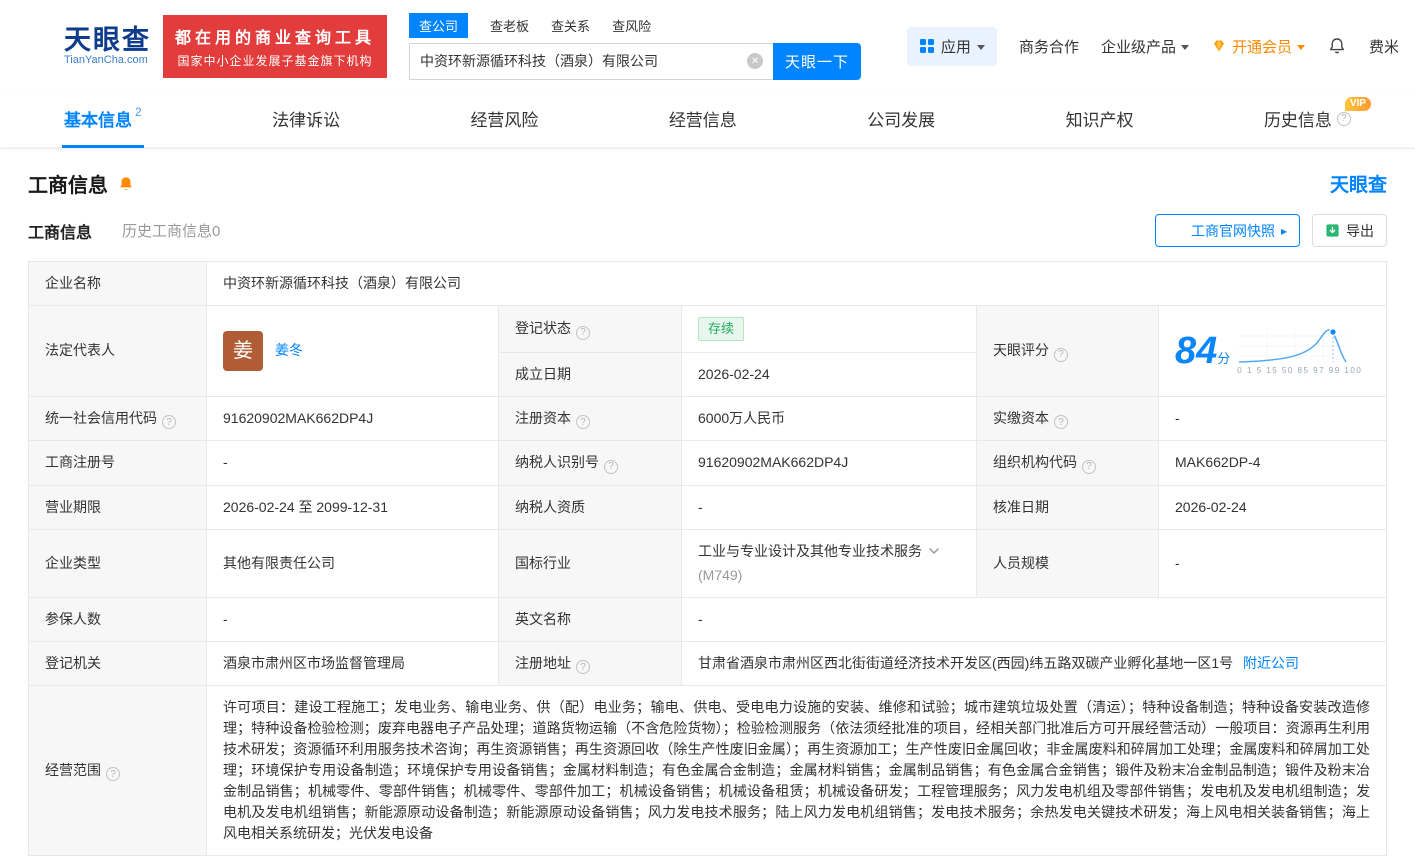  What do you see at coordinates (60, 231) in the screenshot?
I see `subtab-business-info: 工商信息` at bounding box center [60, 231].